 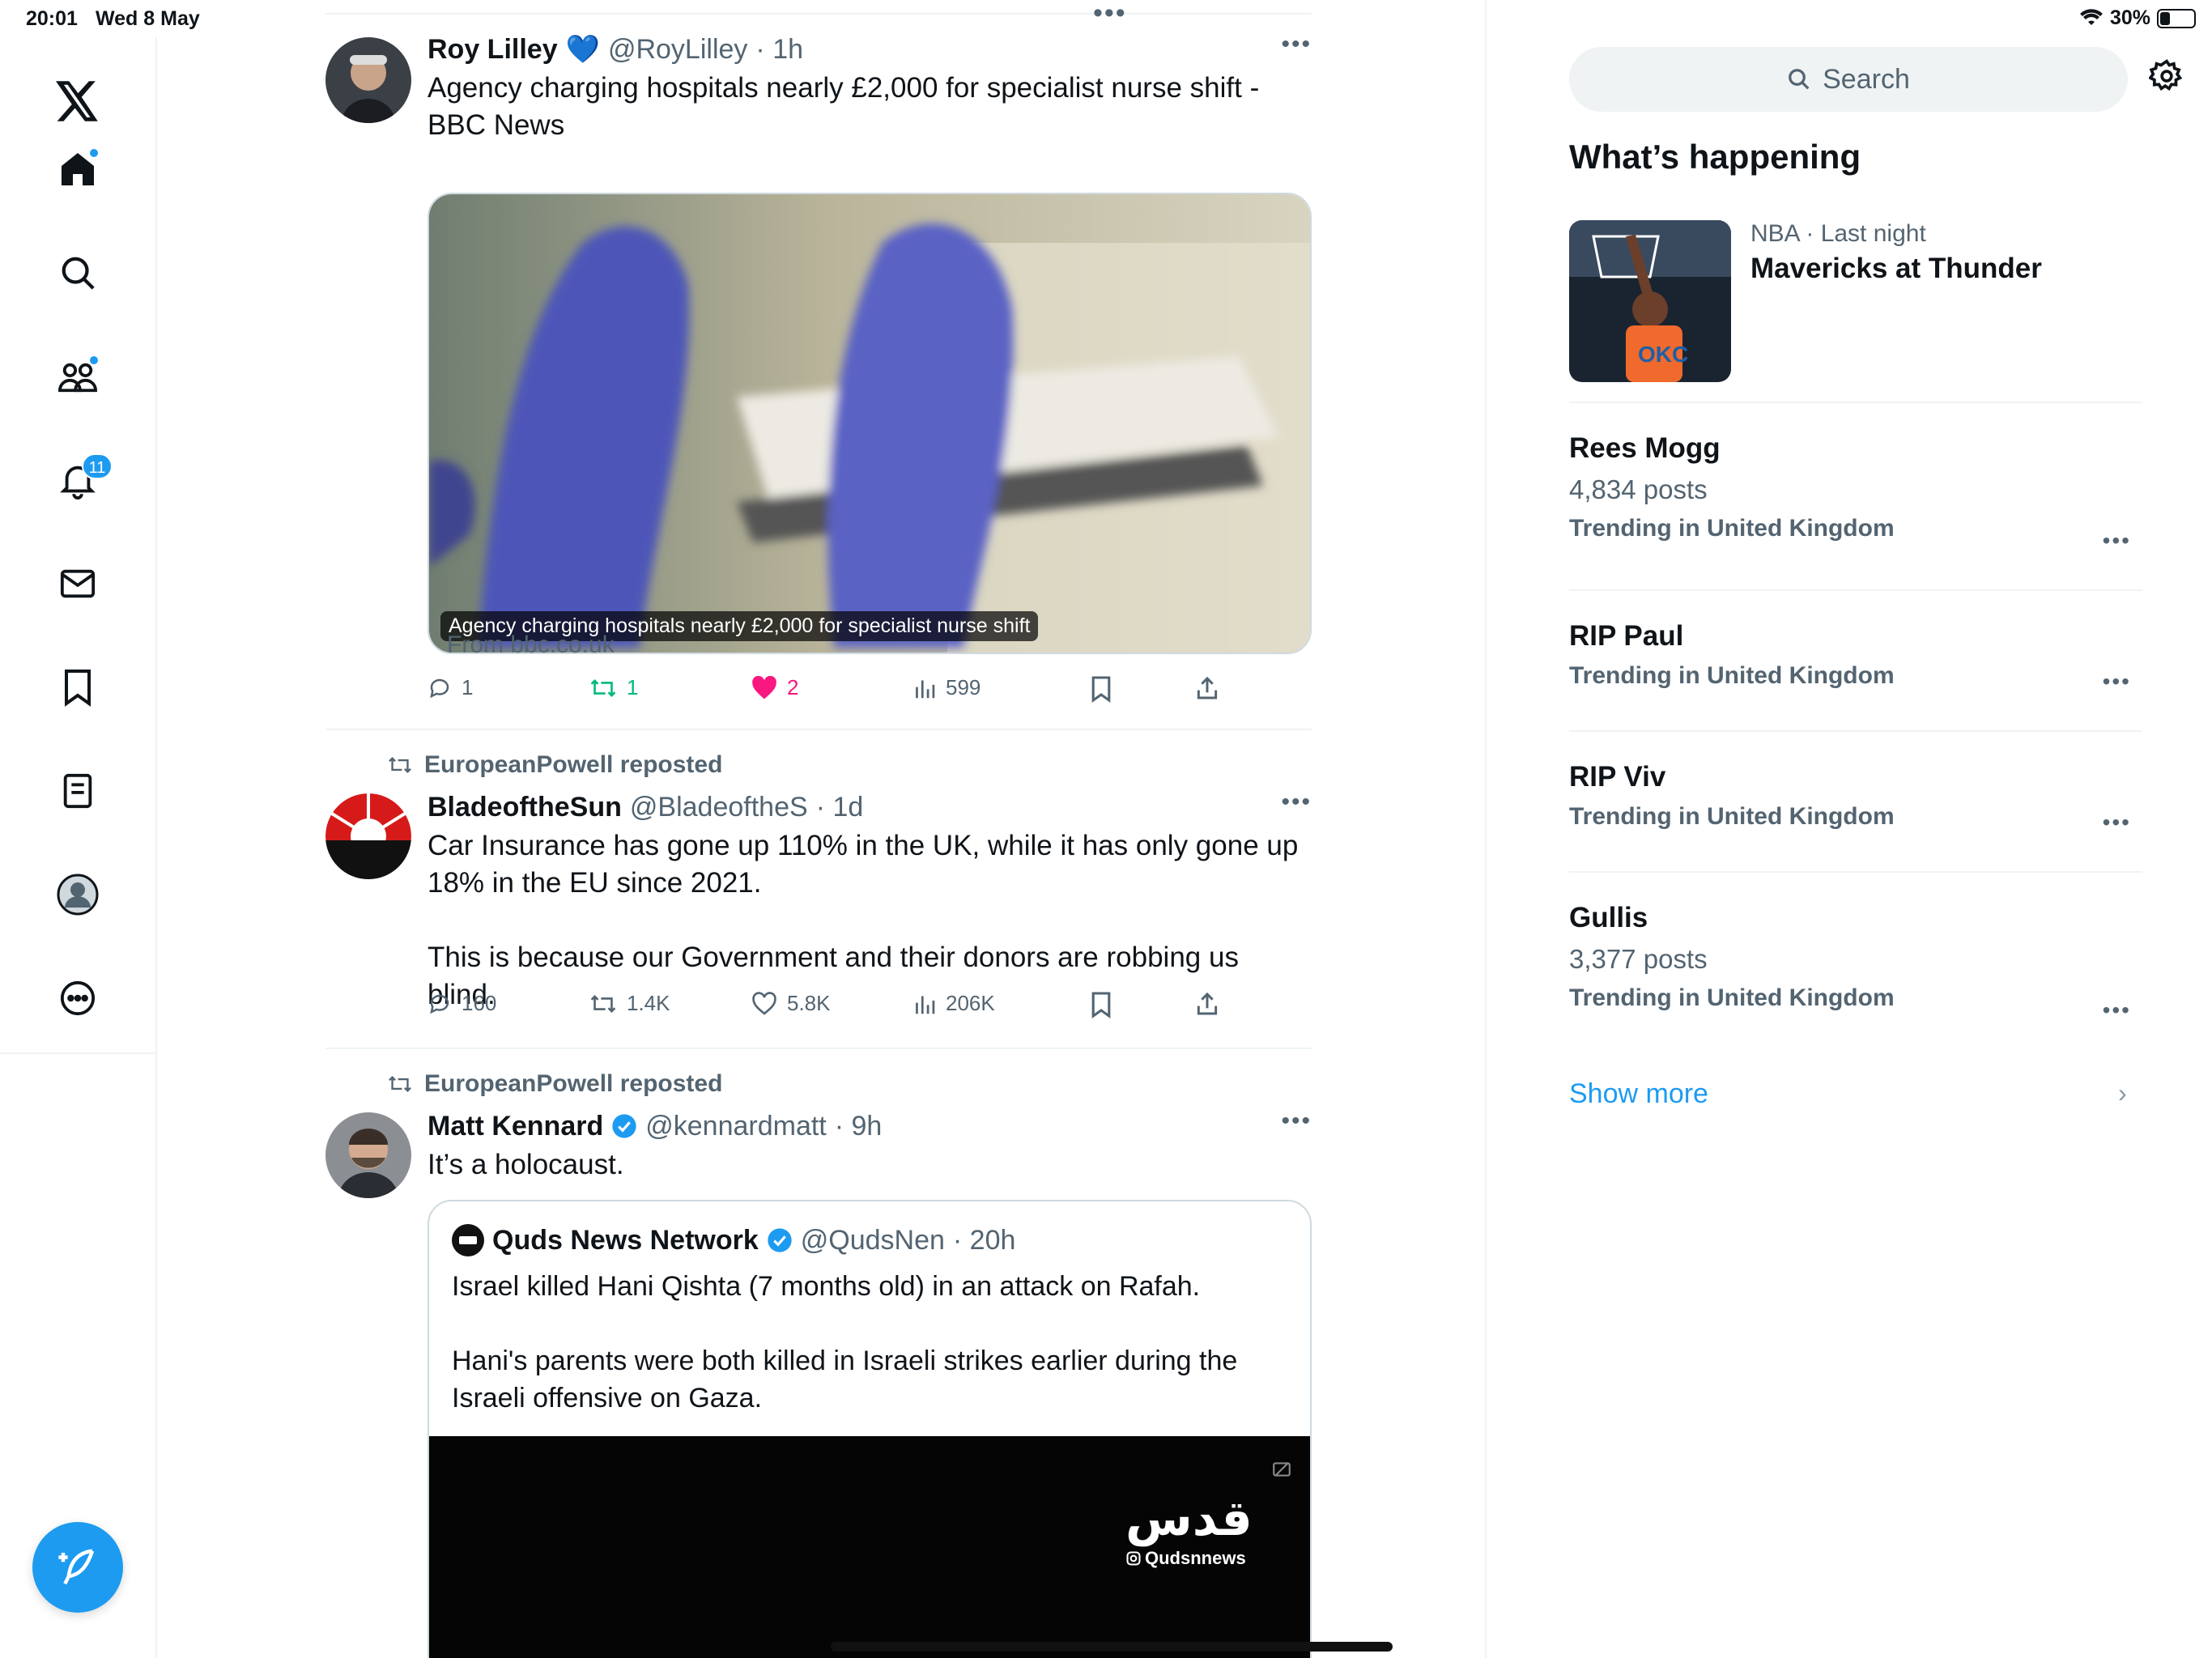 What do you see at coordinates (1856, 872) in the screenshot?
I see `trend-divider` at bounding box center [1856, 872].